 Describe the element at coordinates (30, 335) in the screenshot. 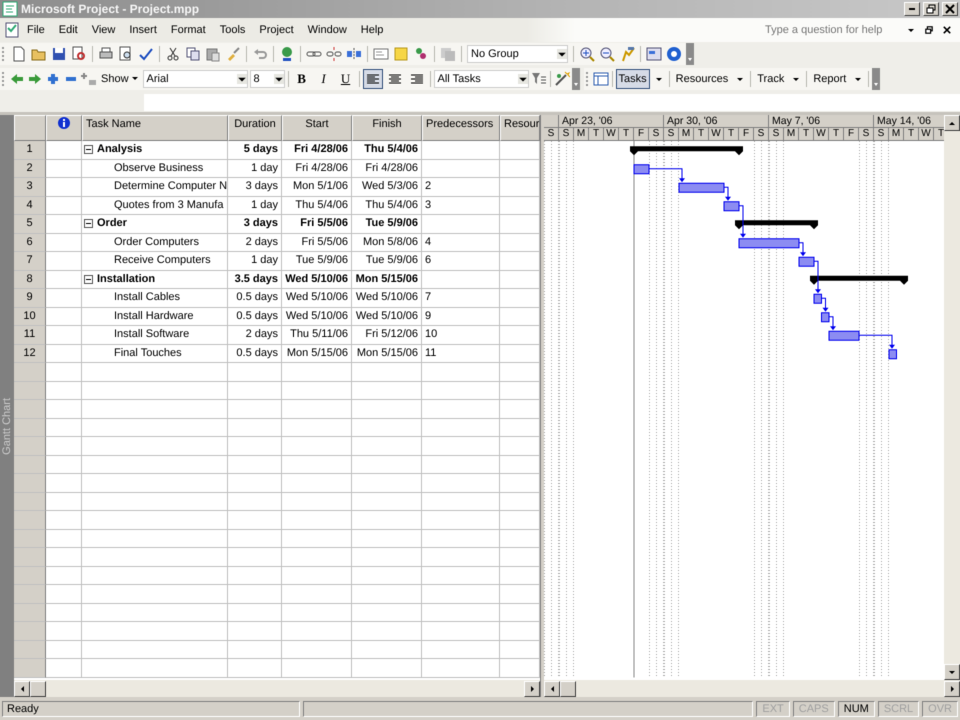

I see `row-number: 11` at that location.